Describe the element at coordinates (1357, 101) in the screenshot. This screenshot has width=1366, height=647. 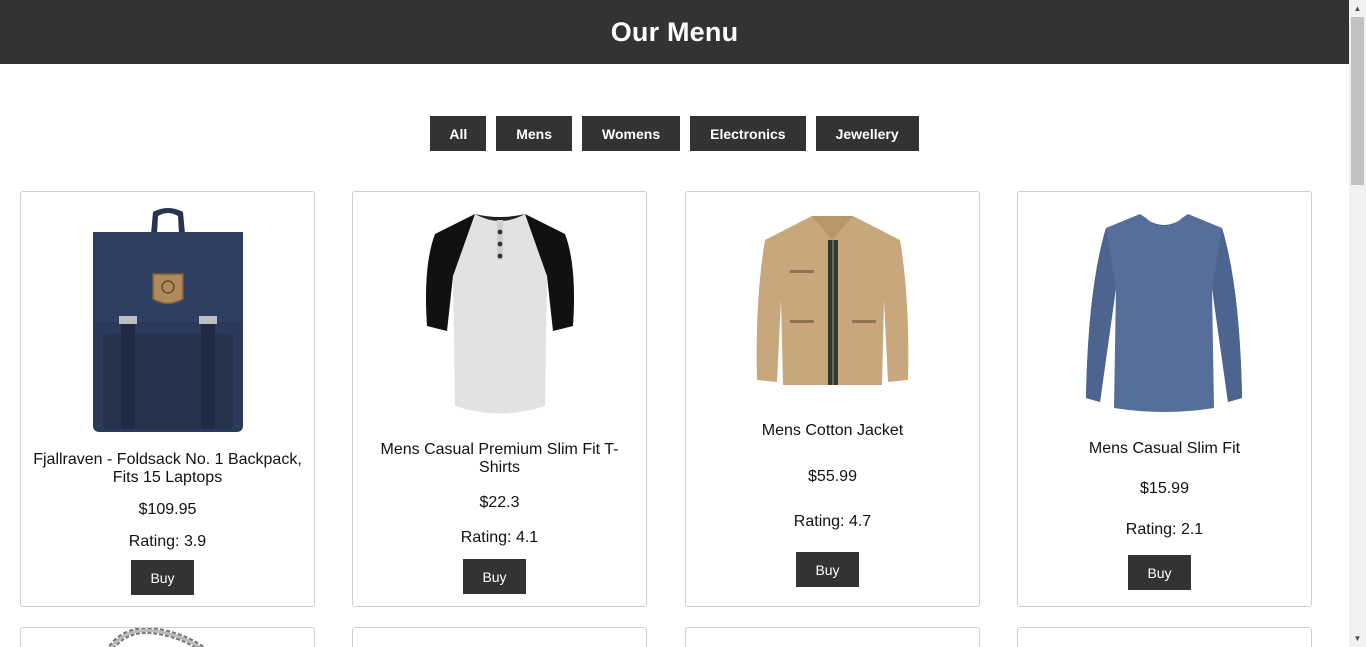
I see `scrollbar-thumb` at that location.